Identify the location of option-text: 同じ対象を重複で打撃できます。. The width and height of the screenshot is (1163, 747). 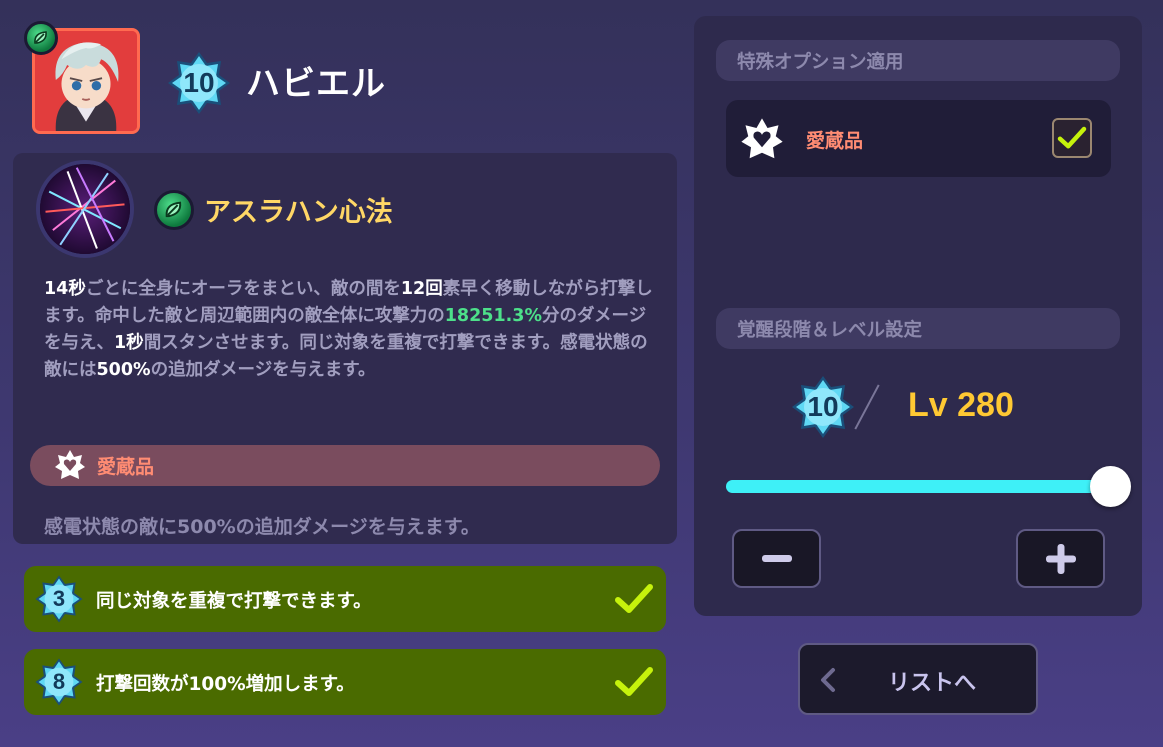
(234, 601).